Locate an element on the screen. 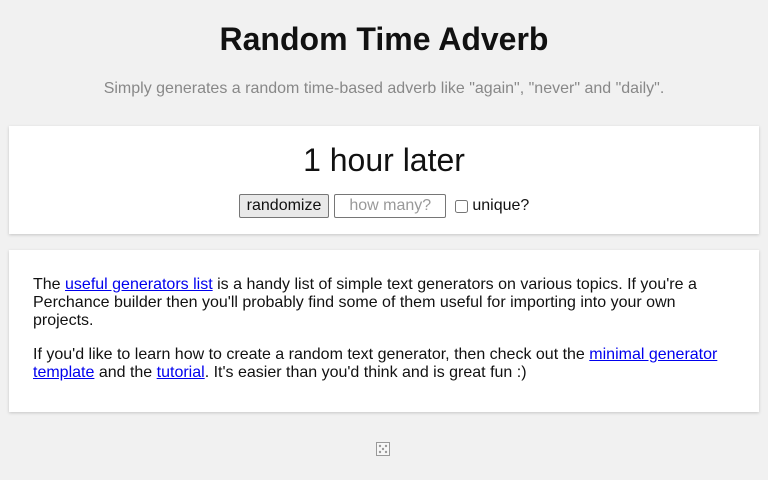 The height and width of the screenshot is (480, 768). unique-checkbox is located at coordinates (462, 206).